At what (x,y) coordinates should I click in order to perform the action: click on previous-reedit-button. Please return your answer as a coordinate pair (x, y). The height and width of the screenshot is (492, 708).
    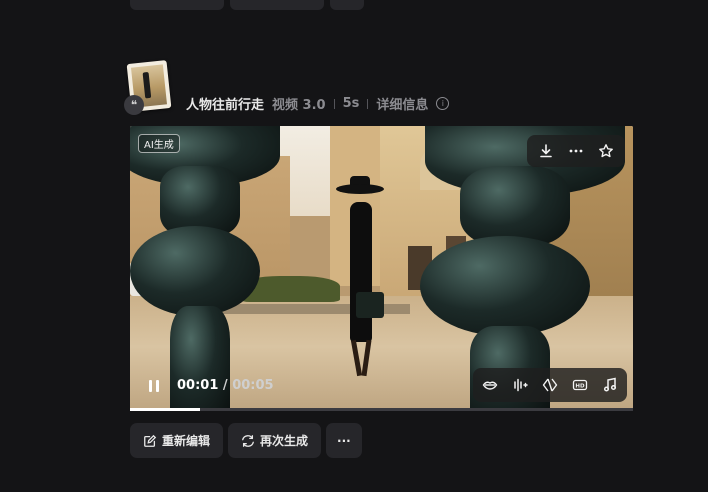
    Looking at the image, I should click on (177, 5).